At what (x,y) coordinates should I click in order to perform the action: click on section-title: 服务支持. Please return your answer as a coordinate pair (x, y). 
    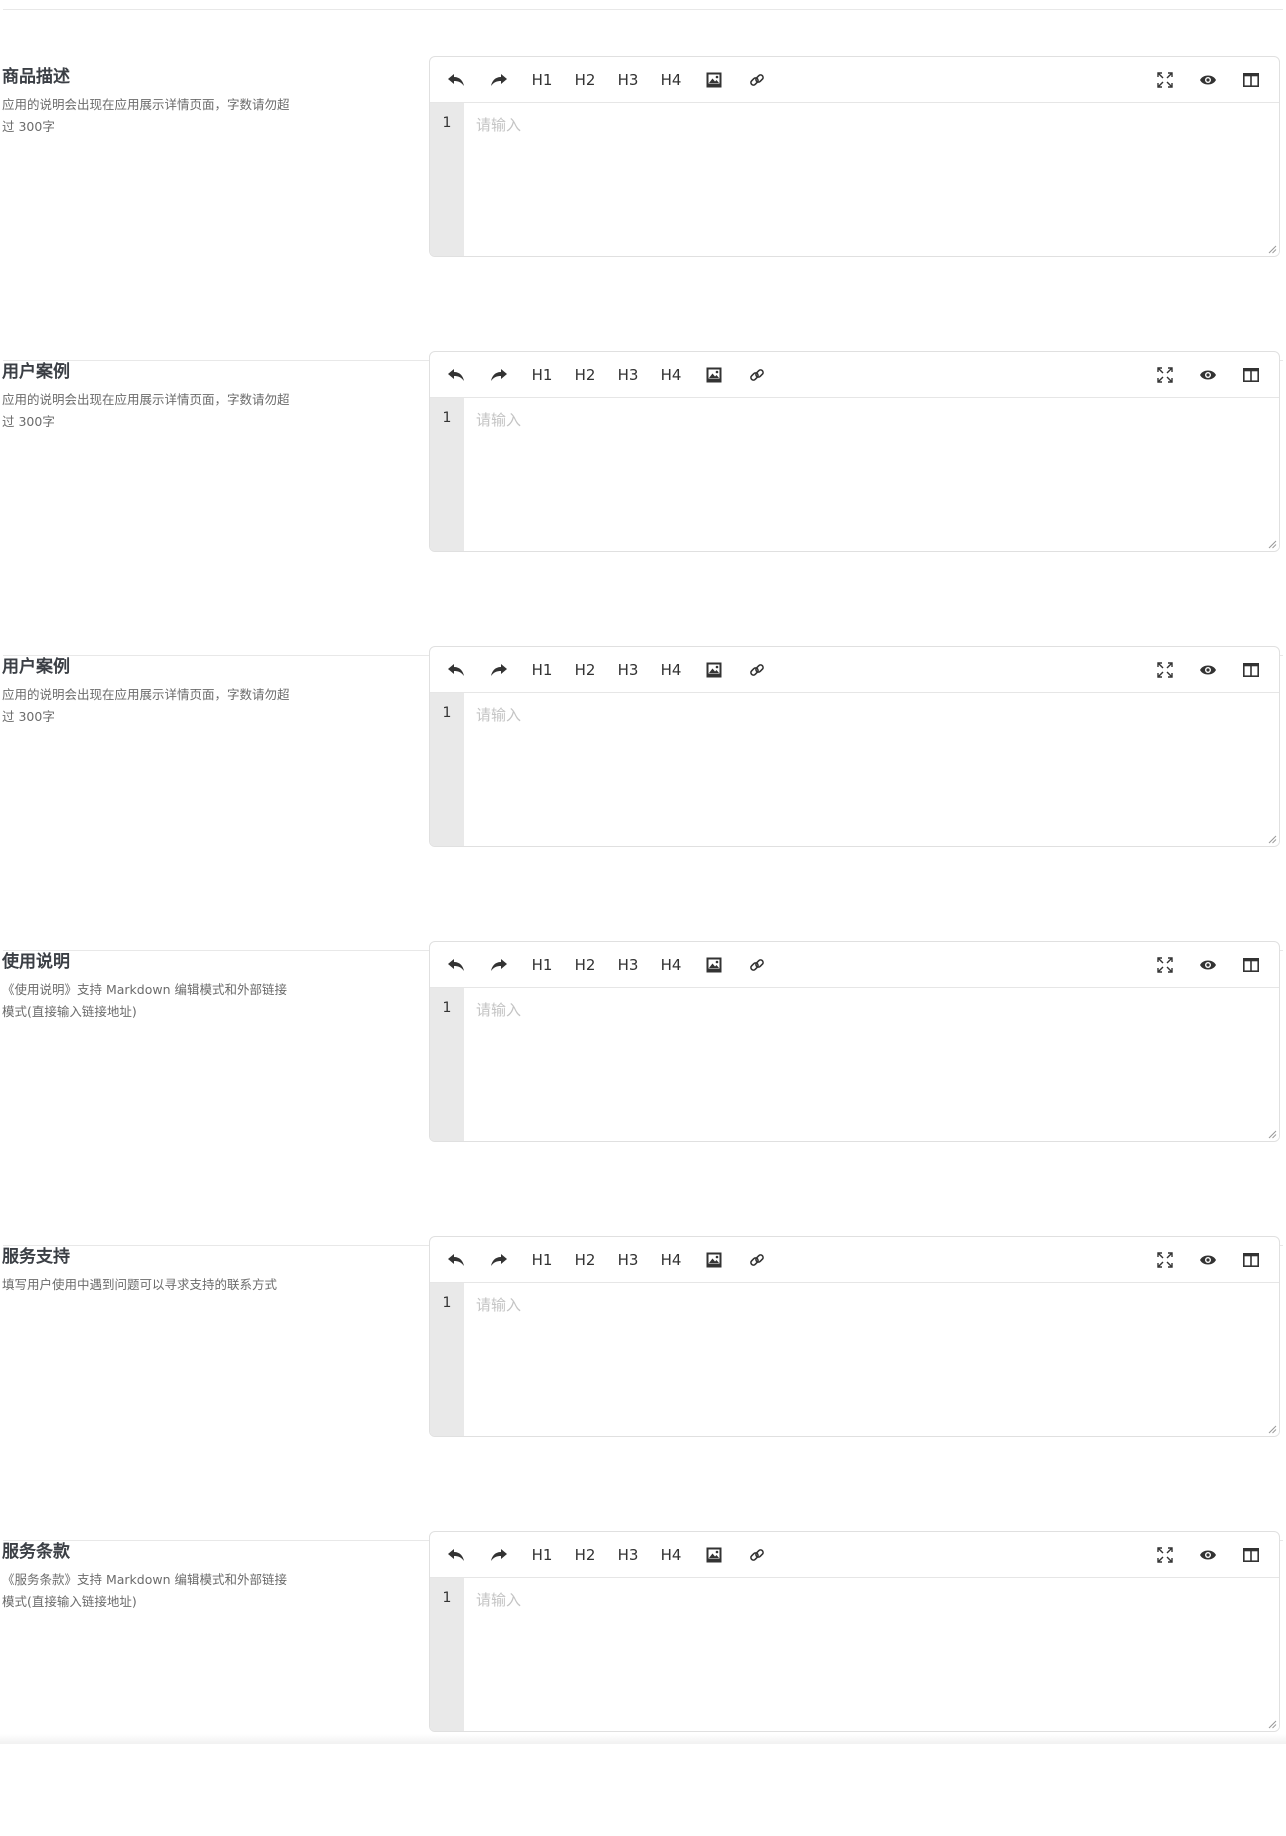
    Looking at the image, I should click on (36, 1257).